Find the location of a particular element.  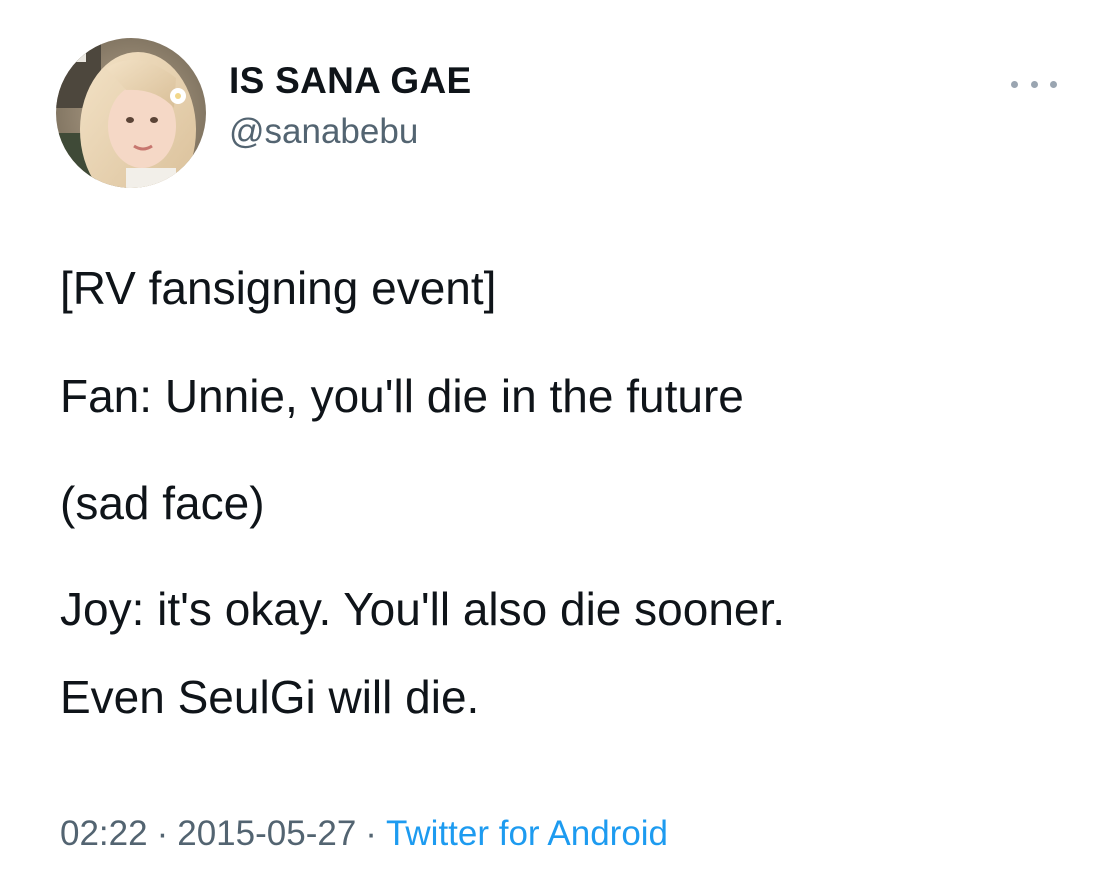

tweet-source-link: Twitter for Android is located at coordinates (527, 833).